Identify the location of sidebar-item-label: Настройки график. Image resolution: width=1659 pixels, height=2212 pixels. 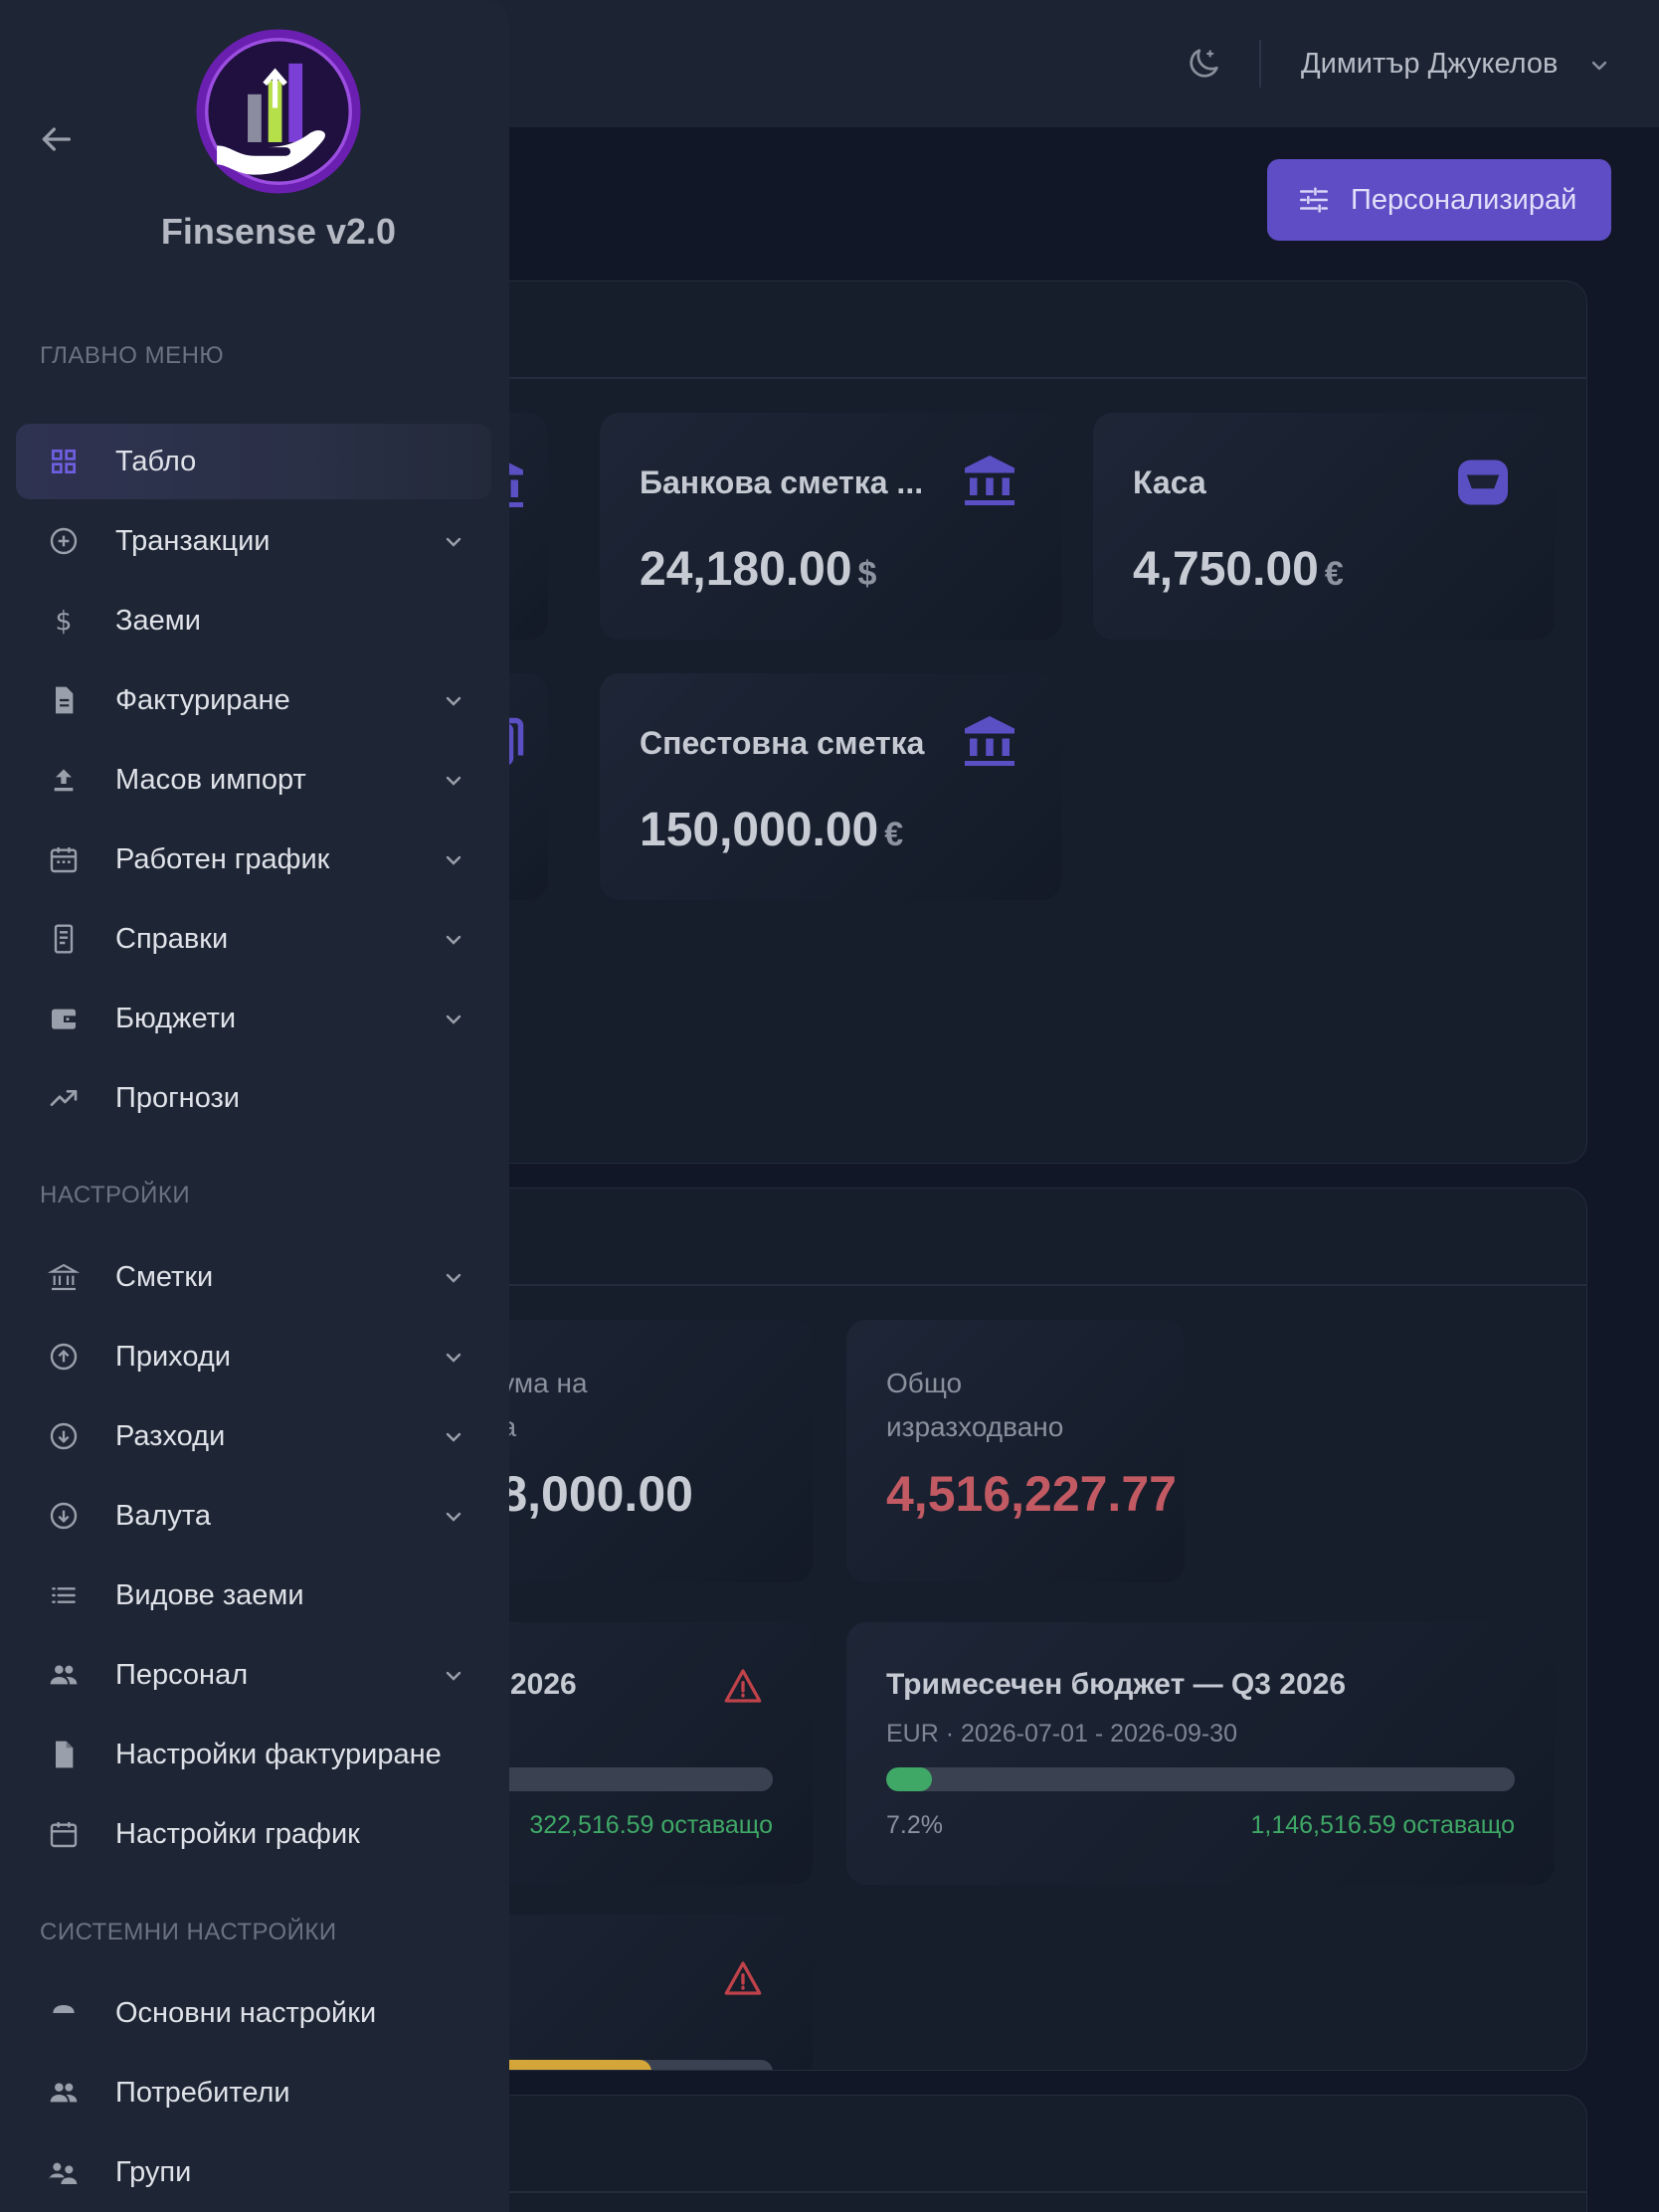
(237, 1834).